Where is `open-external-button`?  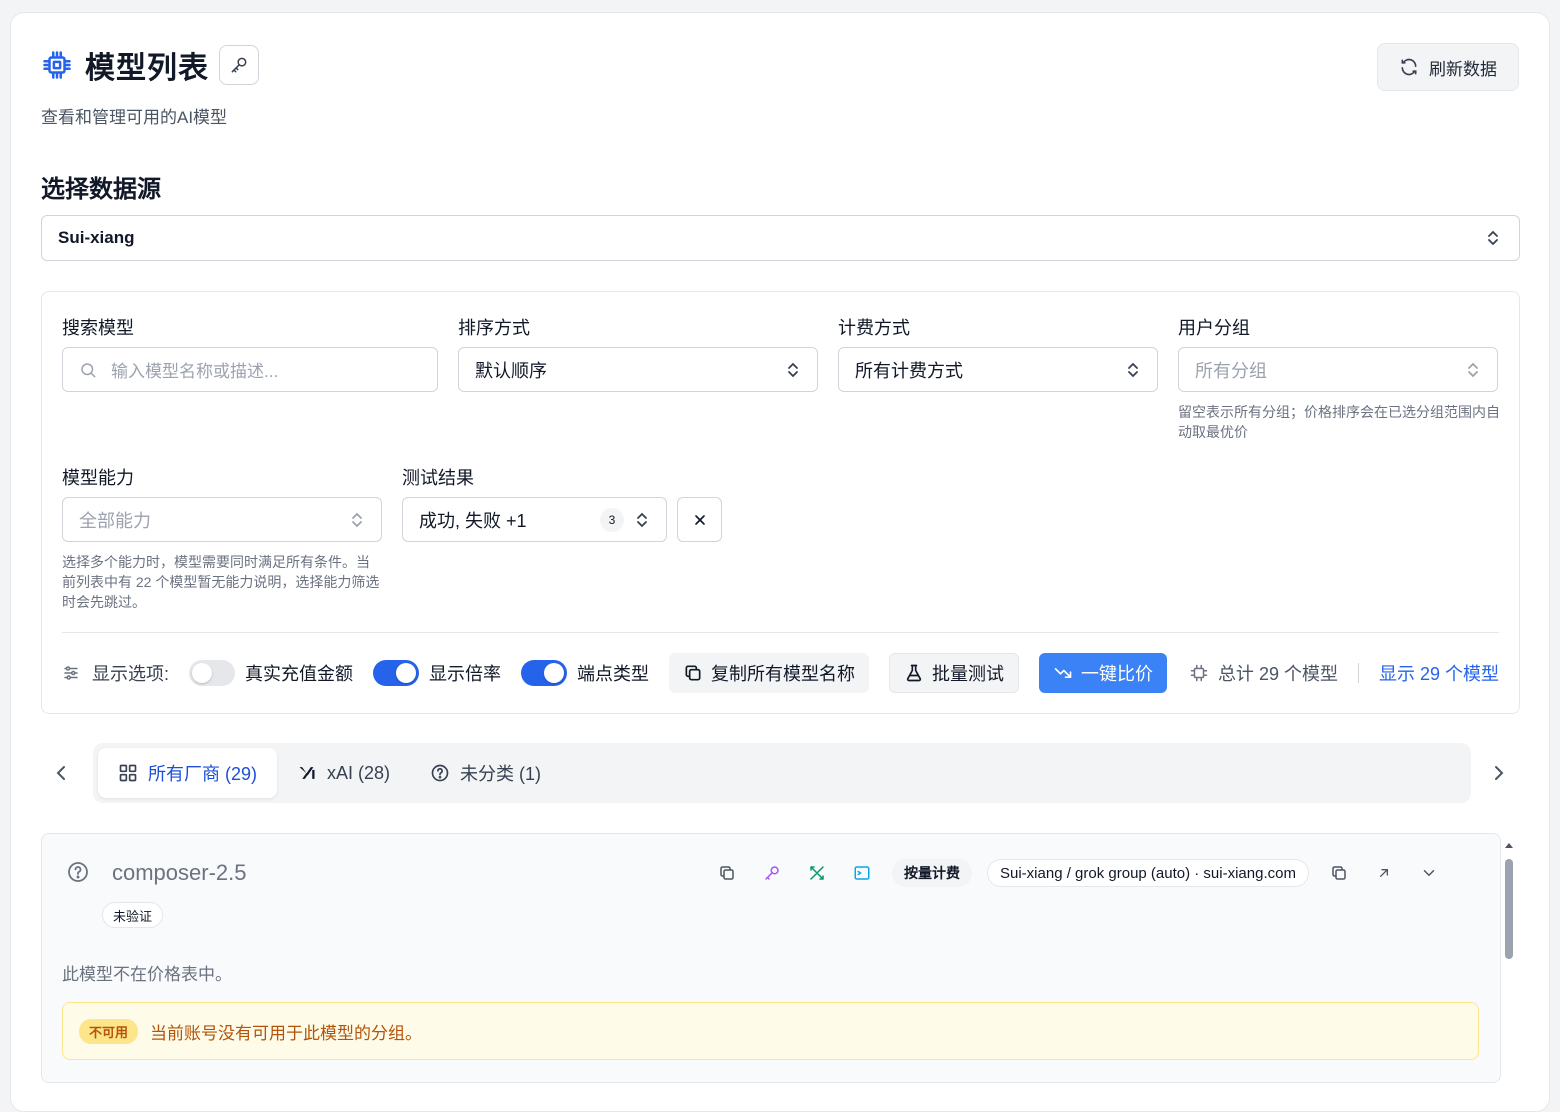 open-external-button is located at coordinates (1384, 873).